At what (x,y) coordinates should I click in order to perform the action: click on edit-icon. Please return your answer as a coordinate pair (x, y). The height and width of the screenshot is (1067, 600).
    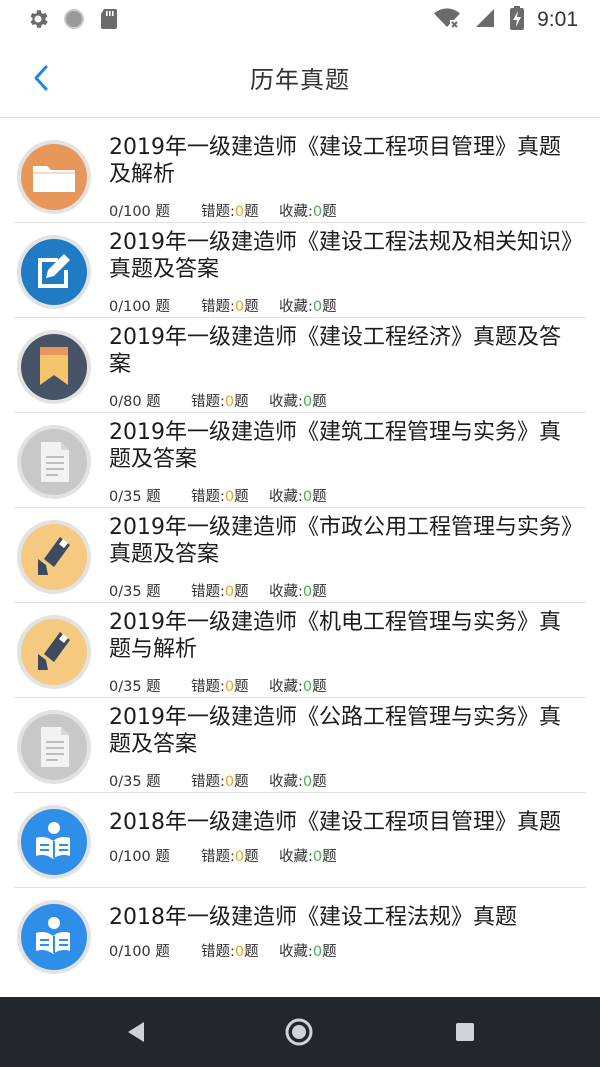
    Looking at the image, I should click on (54, 272).